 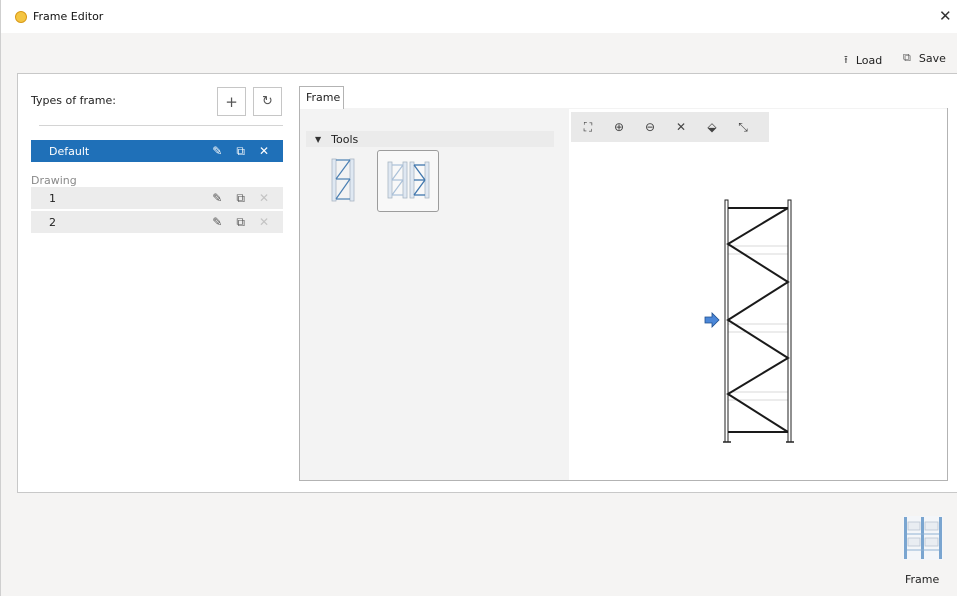 What do you see at coordinates (73, 100) in the screenshot?
I see `types-of-frame-label: Types of frame:` at bounding box center [73, 100].